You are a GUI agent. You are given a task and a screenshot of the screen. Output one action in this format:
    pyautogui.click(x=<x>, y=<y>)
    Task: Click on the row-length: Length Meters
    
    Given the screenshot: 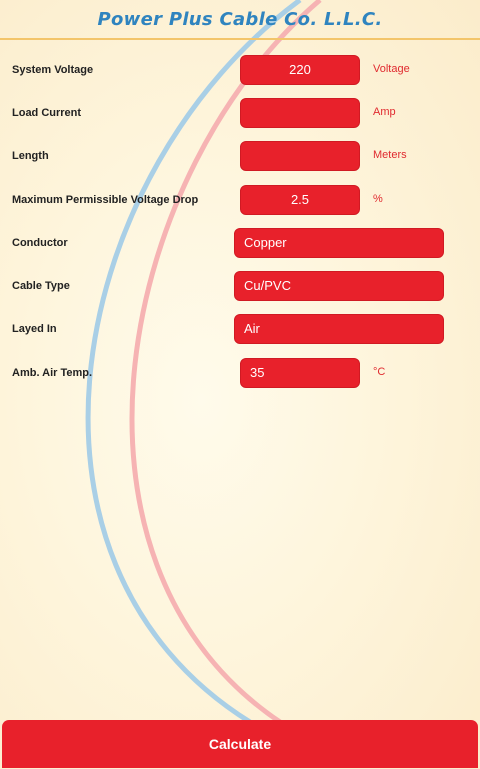 What is the action you would take?
    pyautogui.click(x=240, y=157)
    